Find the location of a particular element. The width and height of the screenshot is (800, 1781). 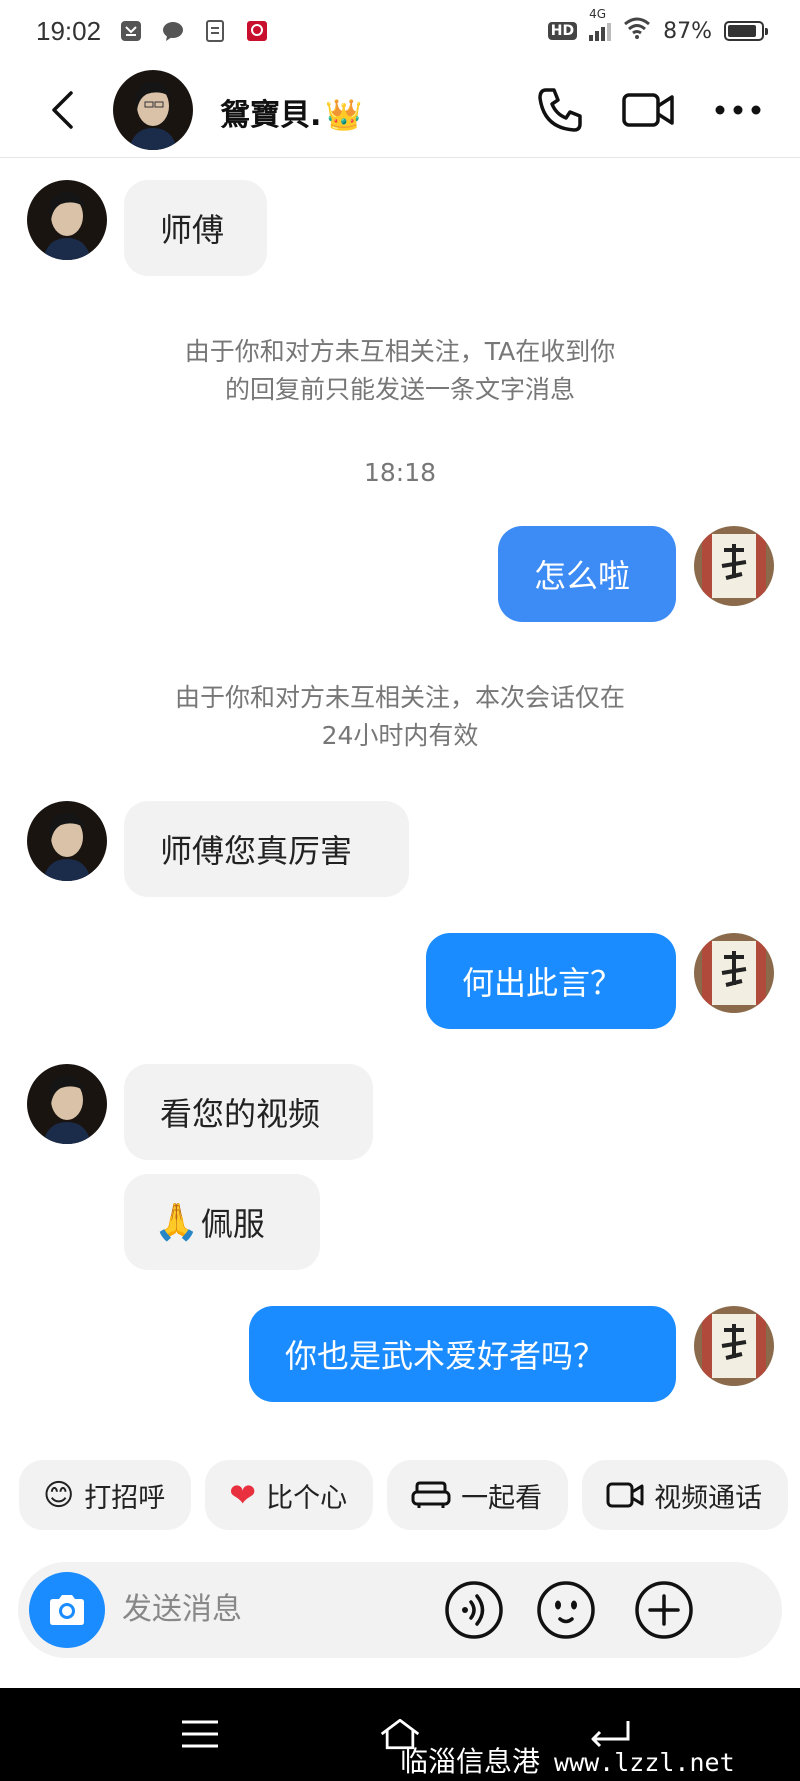

more-icon is located at coordinates (738, 110).